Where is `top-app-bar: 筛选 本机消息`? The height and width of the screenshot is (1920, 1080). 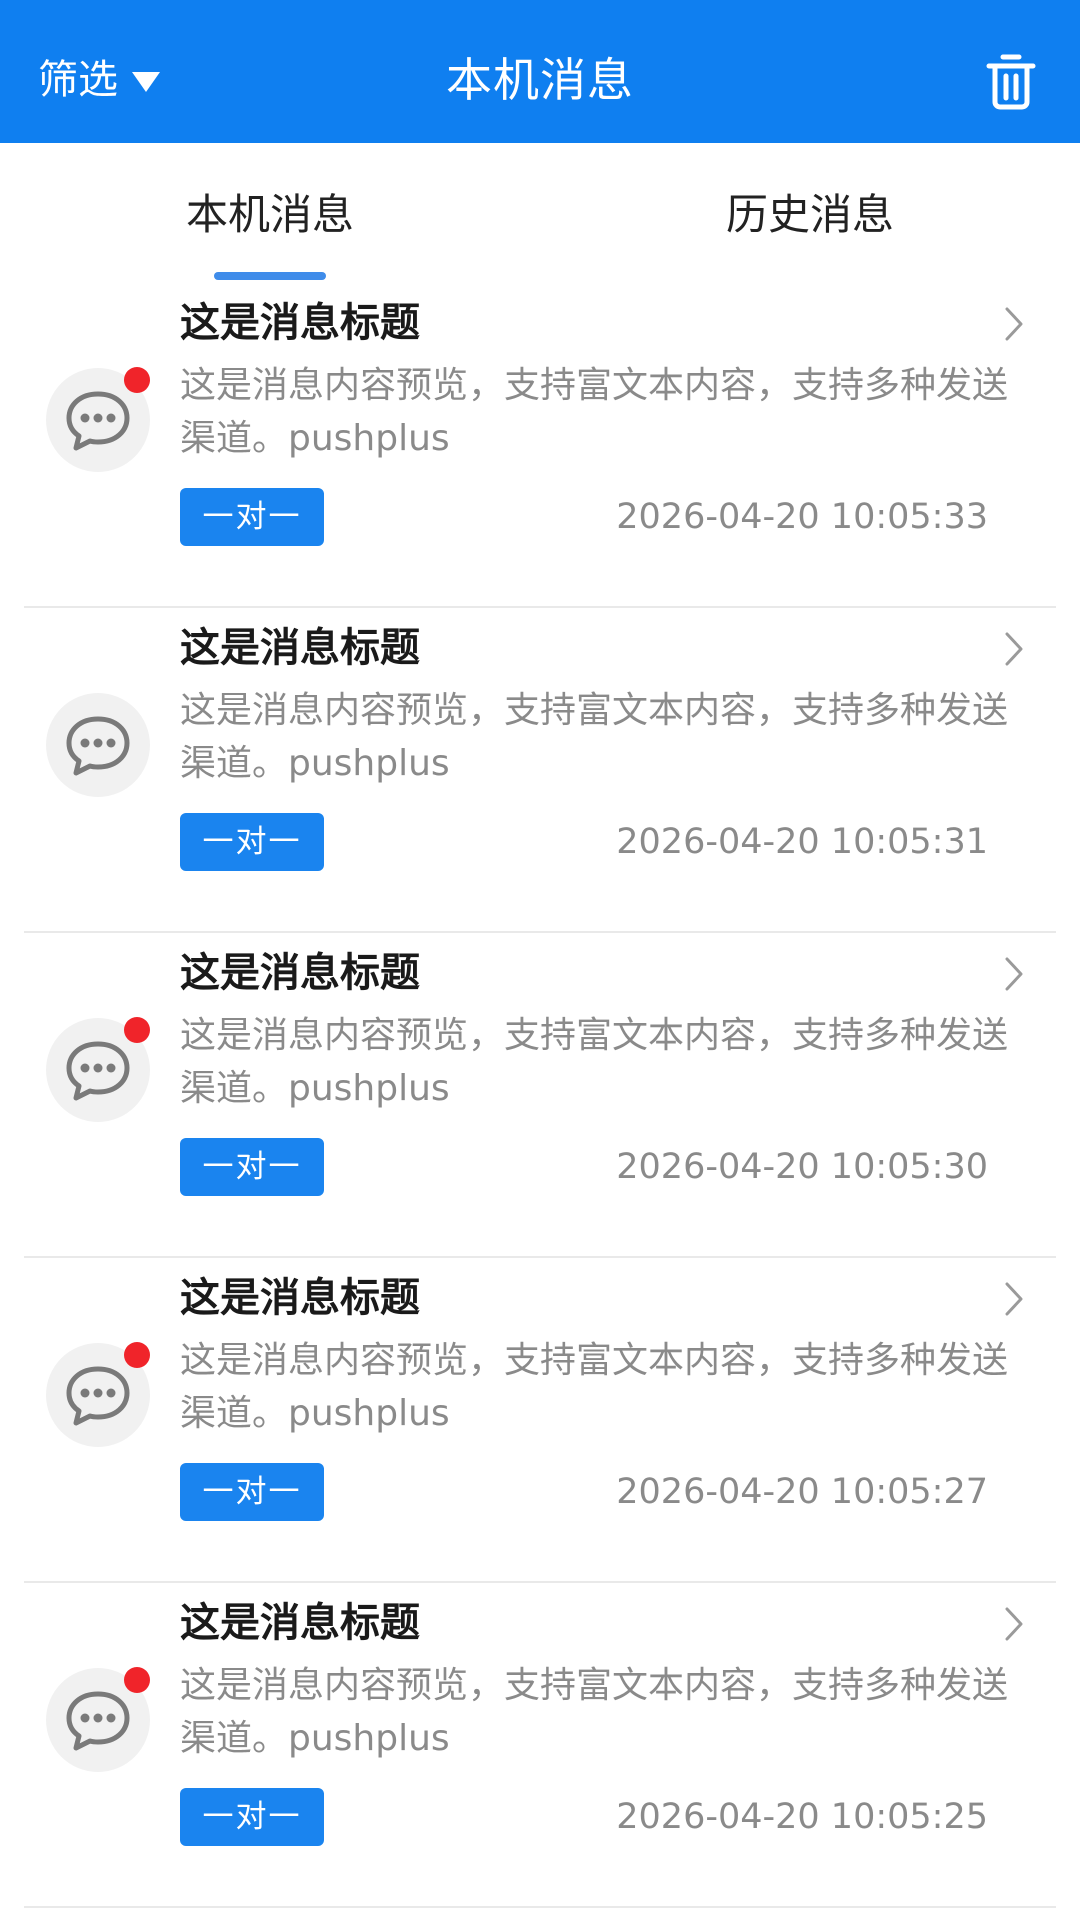
top-app-bar: 筛选 本机消息 is located at coordinates (540, 71).